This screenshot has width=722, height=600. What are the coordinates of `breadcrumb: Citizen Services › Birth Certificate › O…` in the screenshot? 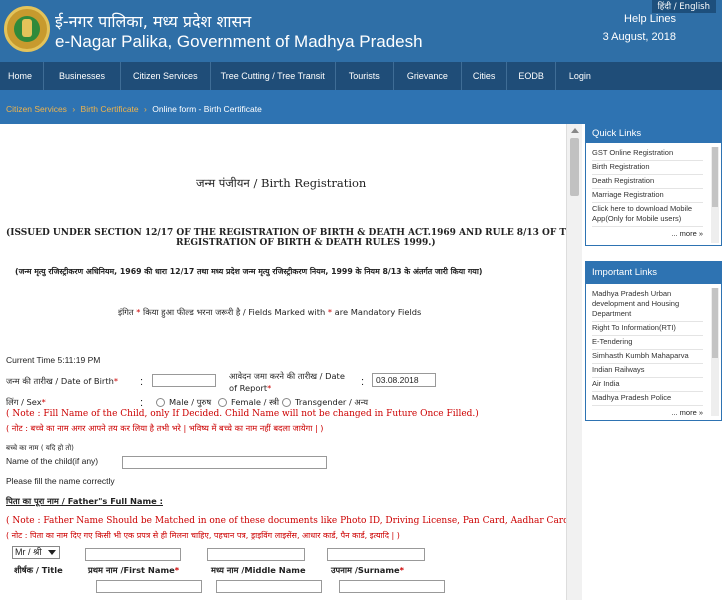 It's located at (361, 107).